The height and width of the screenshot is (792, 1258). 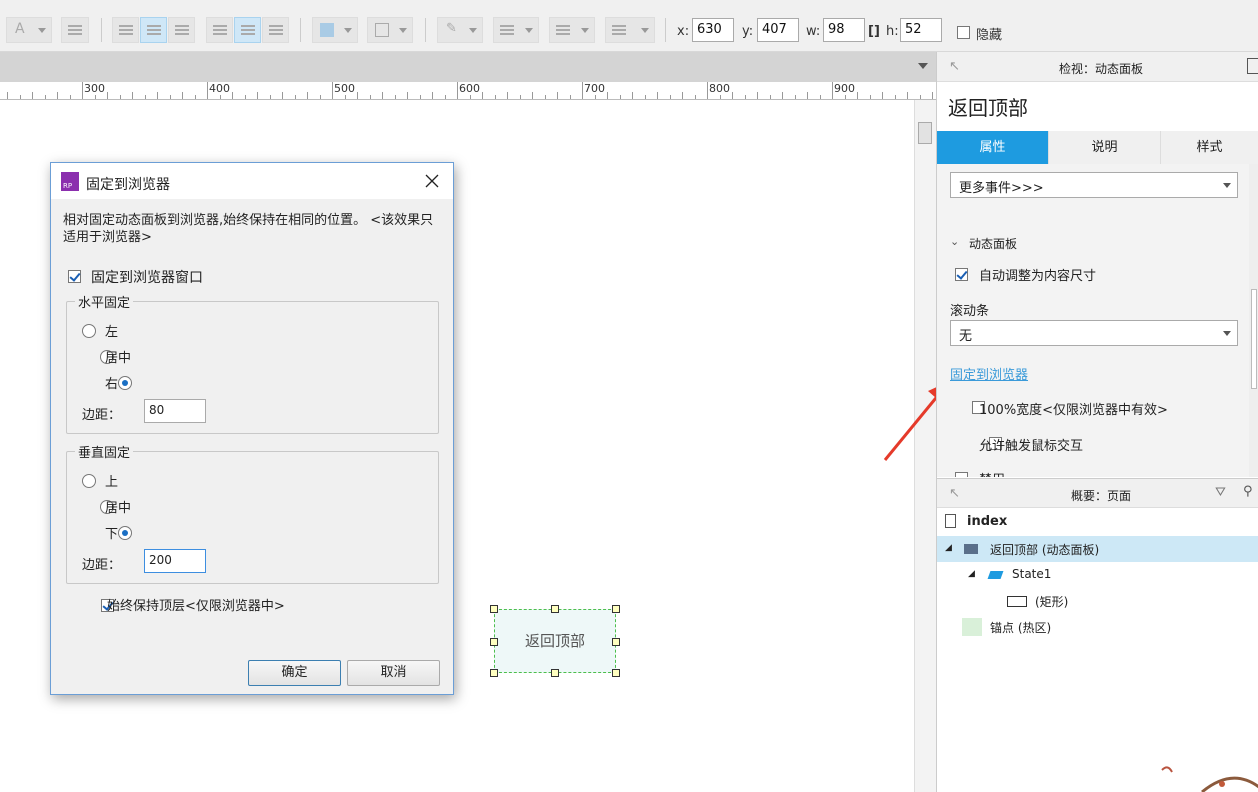 What do you see at coordinates (393, 673) in the screenshot?
I see `cancel-button: 取消` at bounding box center [393, 673].